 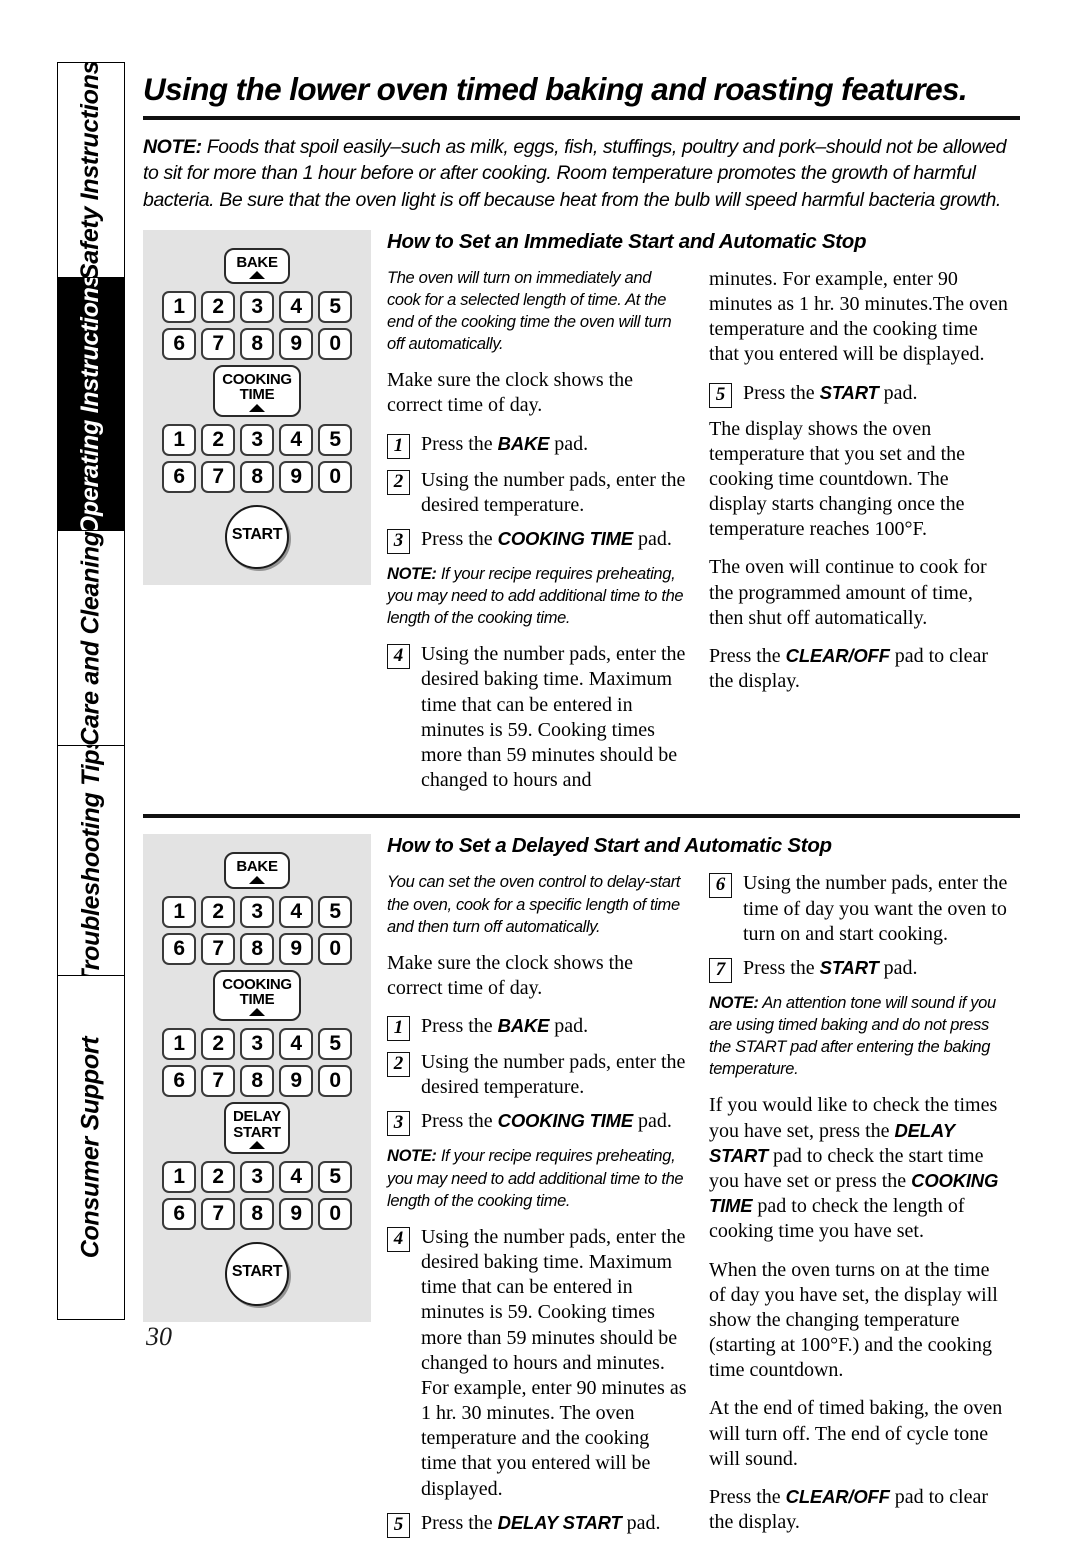 What do you see at coordinates (91, 169) in the screenshot?
I see `sidebar-tab-safety-instructions: Safety Instructions` at bounding box center [91, 169].